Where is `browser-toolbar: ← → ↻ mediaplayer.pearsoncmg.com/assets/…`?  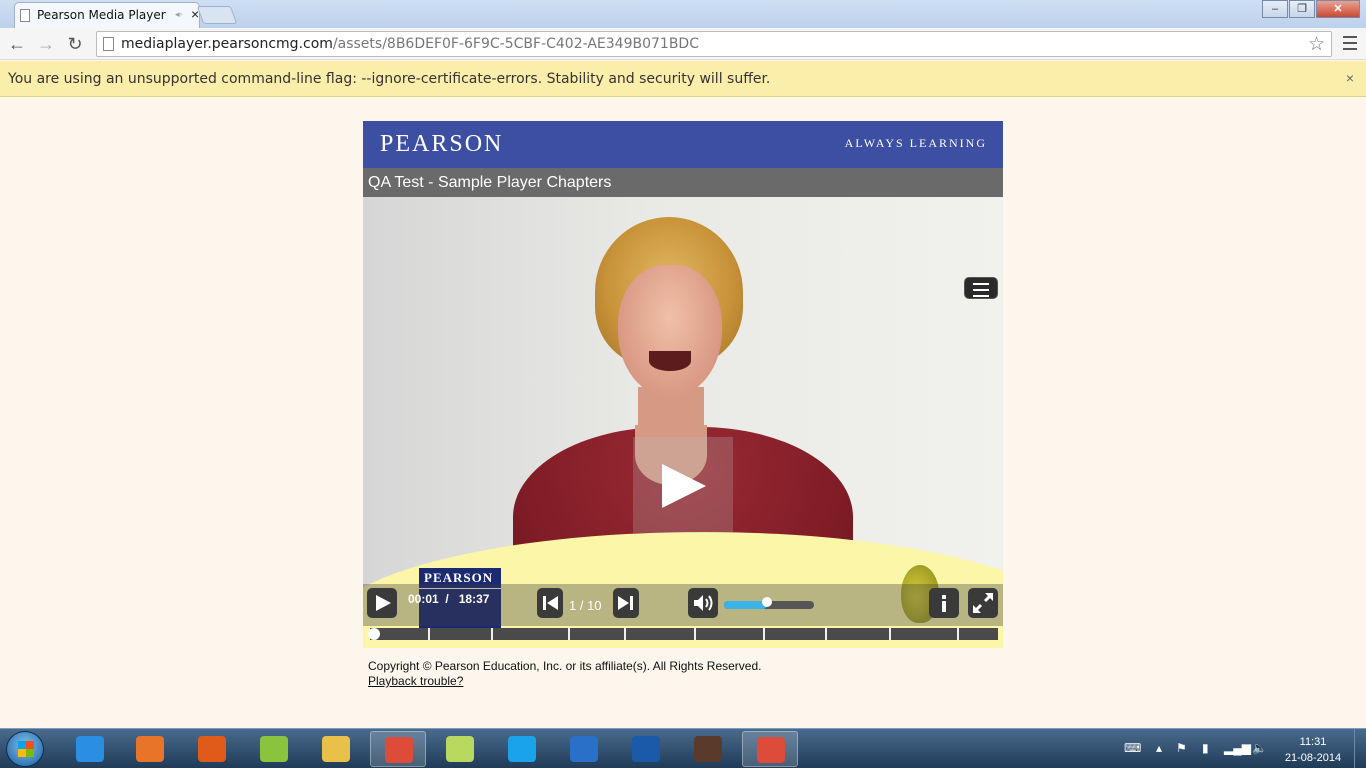 browser-toolbar: ← → ↻ mediaplayer.pearsoncmg.com/assets/… is located at coordinates (683, 44).